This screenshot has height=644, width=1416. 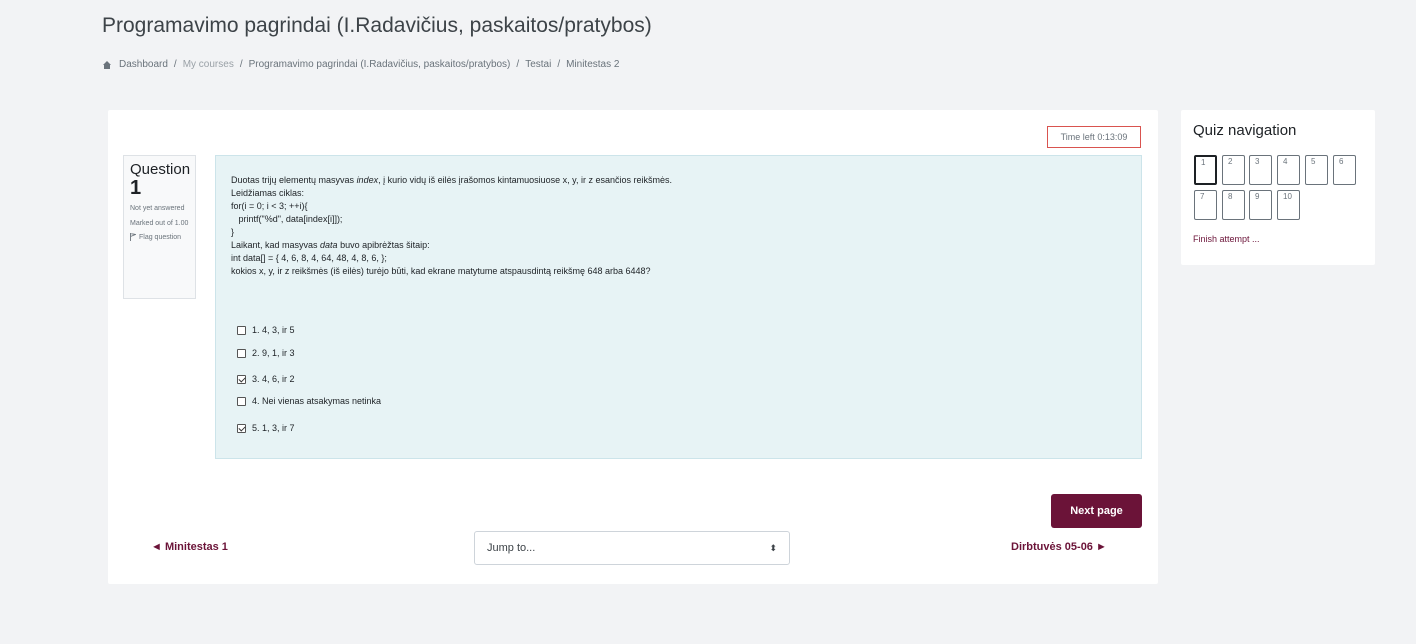 What do you see at coordinates (136, 188) in the screenshot?
I see `question-number: 1` at bounding box center [136, 188].